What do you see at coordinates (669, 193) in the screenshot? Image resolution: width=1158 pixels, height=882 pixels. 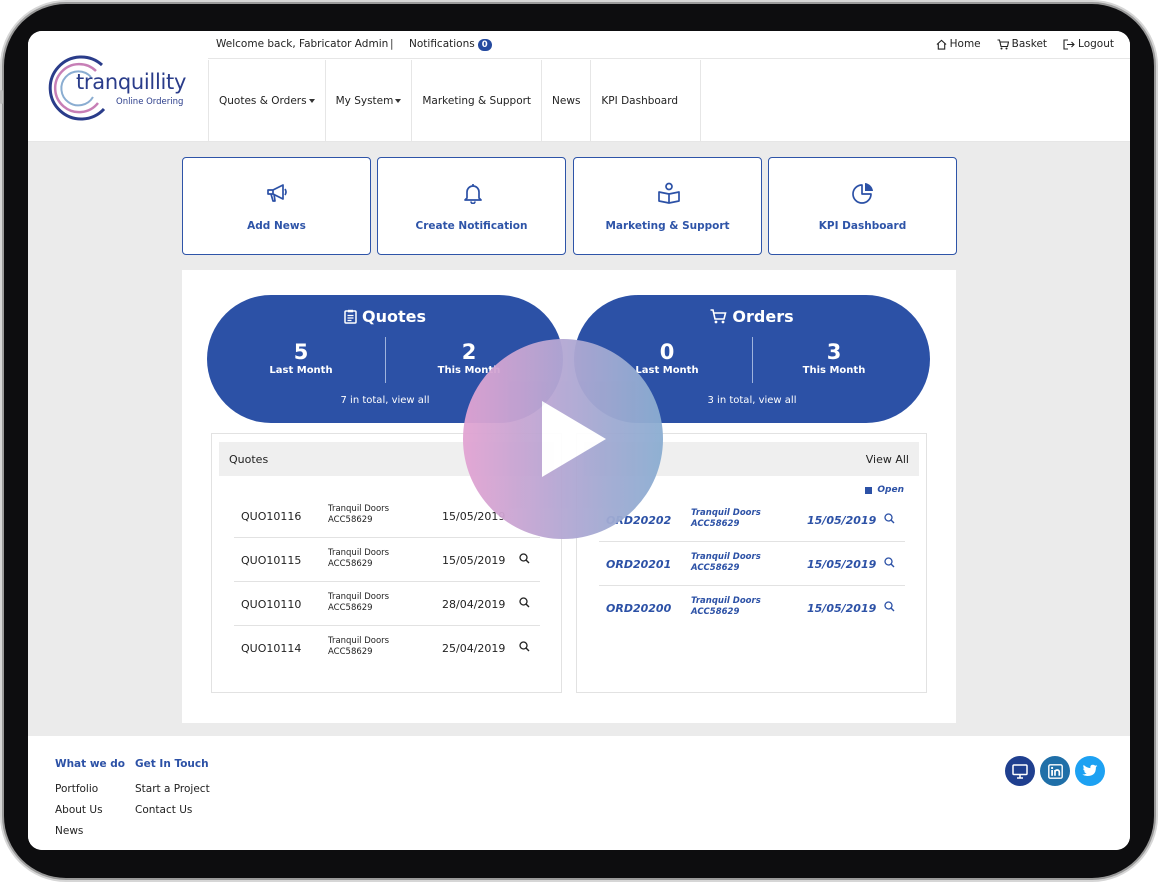 I see `book-user-icon` at bounding box center [669, 193].